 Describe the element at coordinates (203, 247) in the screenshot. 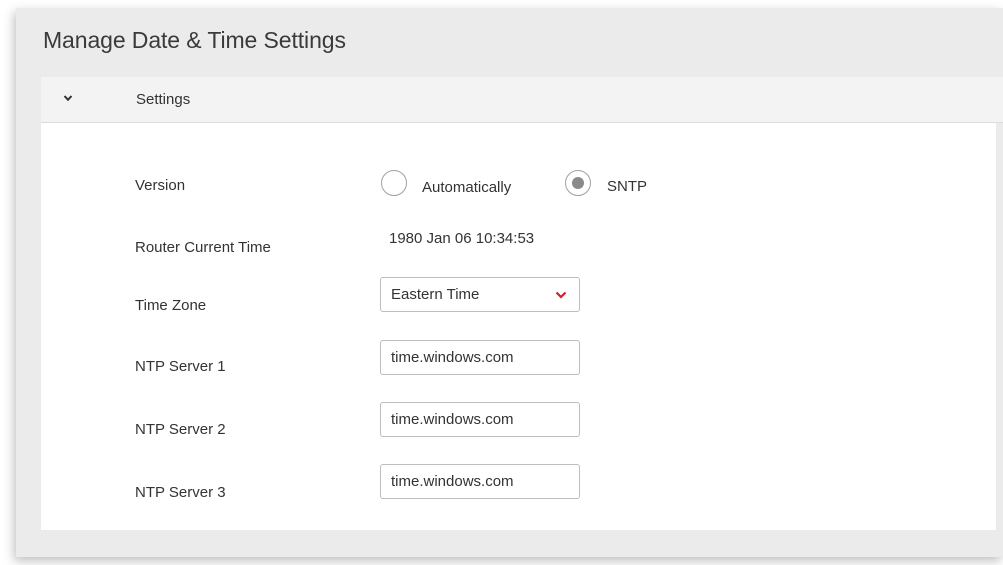

I see `router-time-label: Router Current Time` at that location.